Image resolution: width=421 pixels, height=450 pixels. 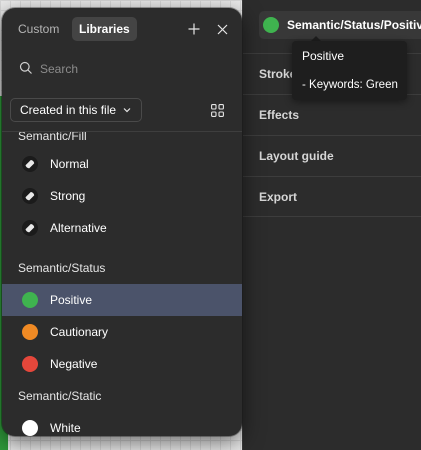 What do you see at coordinates (62, 268) in the screenshot?
I see `group-heading-semantic-status: Semantic/Status` at bounding box center [62, 268].